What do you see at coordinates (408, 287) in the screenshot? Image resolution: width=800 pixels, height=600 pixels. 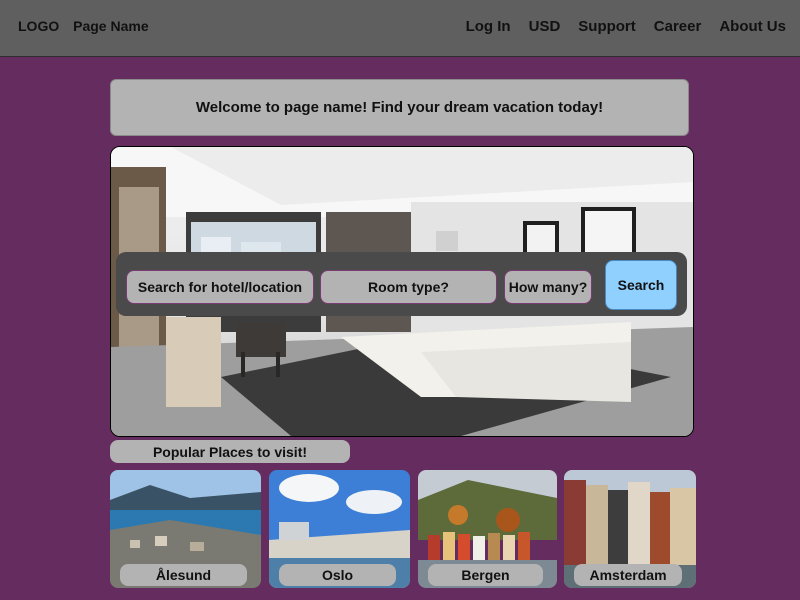 I see `room-type-select: Room type?` at bounding box center [408, 287].